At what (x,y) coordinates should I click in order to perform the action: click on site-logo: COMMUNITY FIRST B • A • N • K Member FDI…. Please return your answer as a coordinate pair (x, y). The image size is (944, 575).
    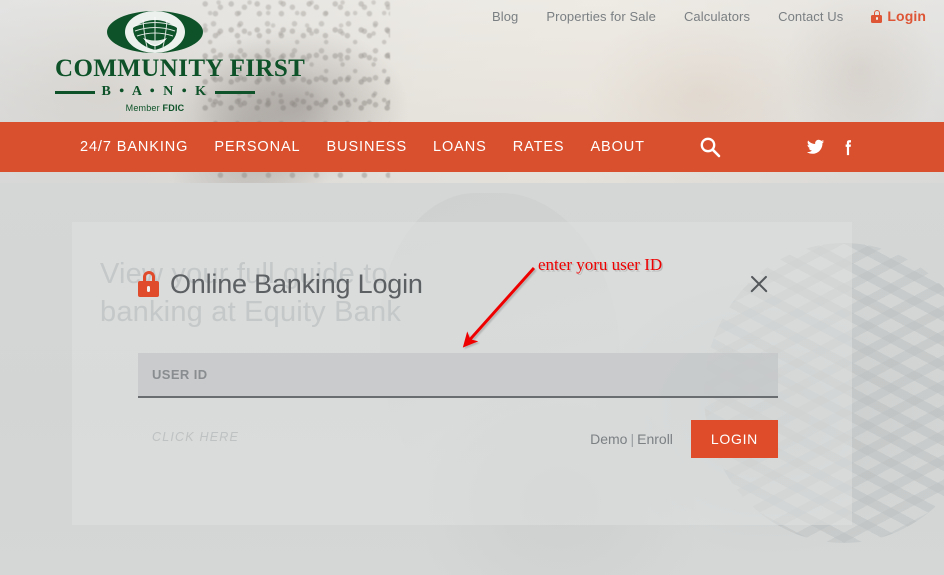
    Looking at the image, I should click on (180, 61).